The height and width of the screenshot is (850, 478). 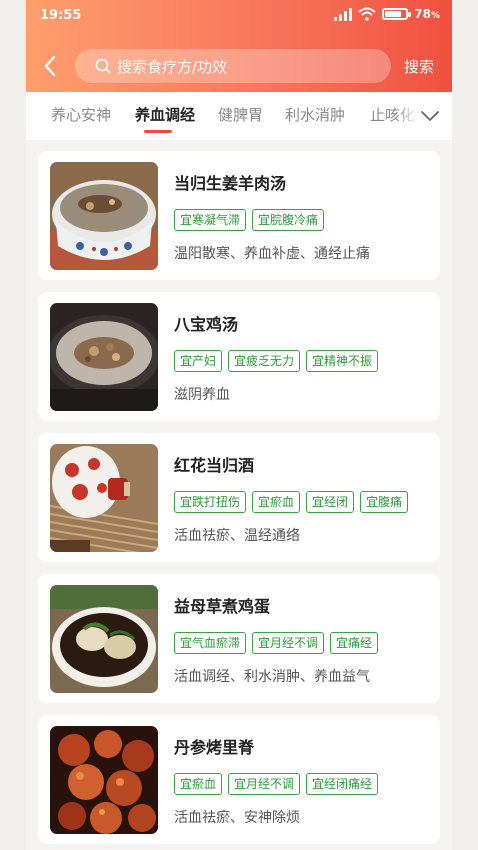 What do you see at coordinates (237, 818) in the screenshot?
I see `recipe-desc: 活血祛瘀、安神除烦` at bounding box center [237, 818].